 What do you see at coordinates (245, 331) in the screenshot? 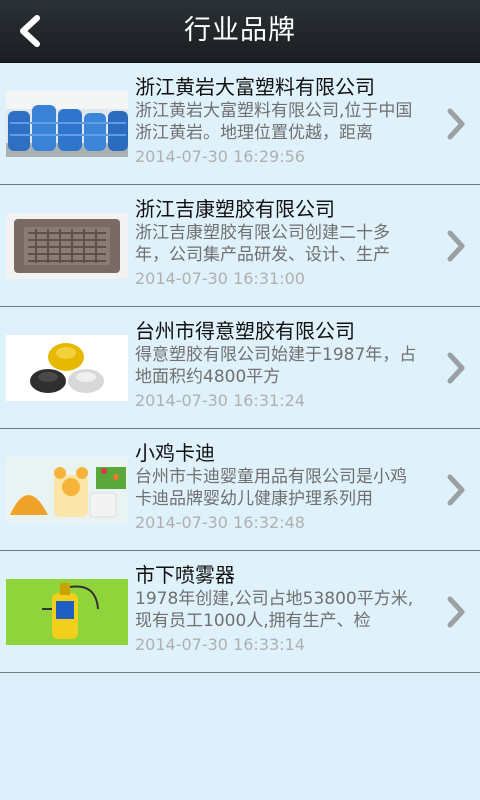
I see `item-title: 台州市得意塑胶有限公司` at bounding box center [245, 331].